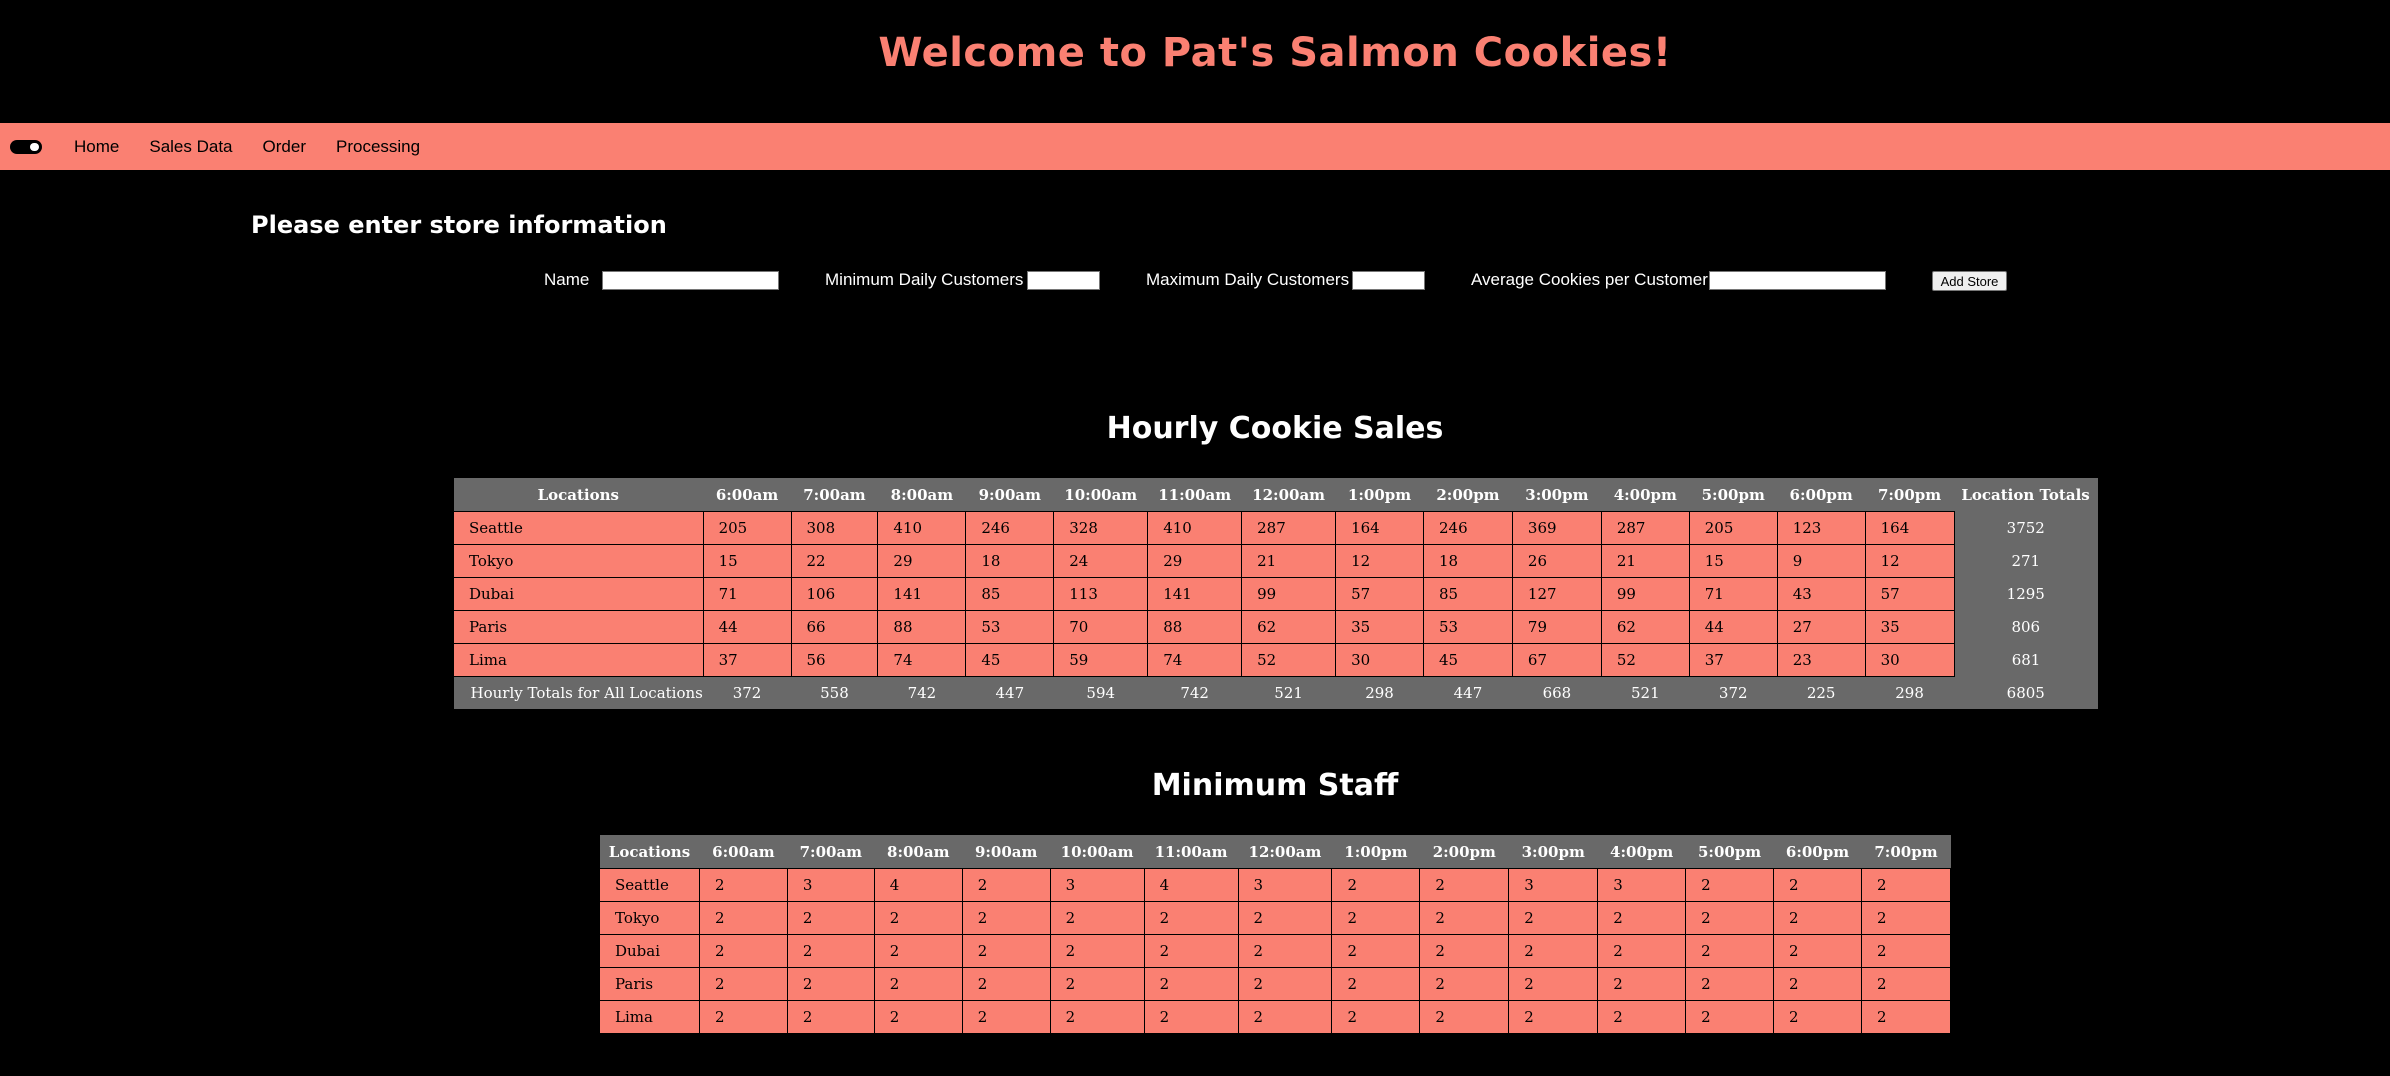  I want to click on avg-cookies-input, so click(1797, 280).